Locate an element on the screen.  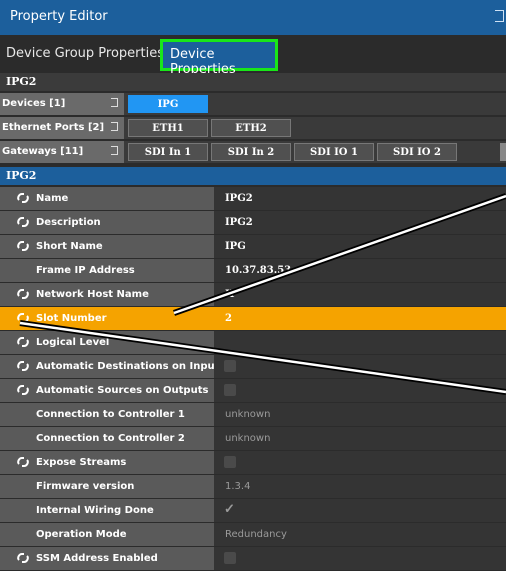
gateways-label: Gateways [11] is located at coordinates (62, 152).